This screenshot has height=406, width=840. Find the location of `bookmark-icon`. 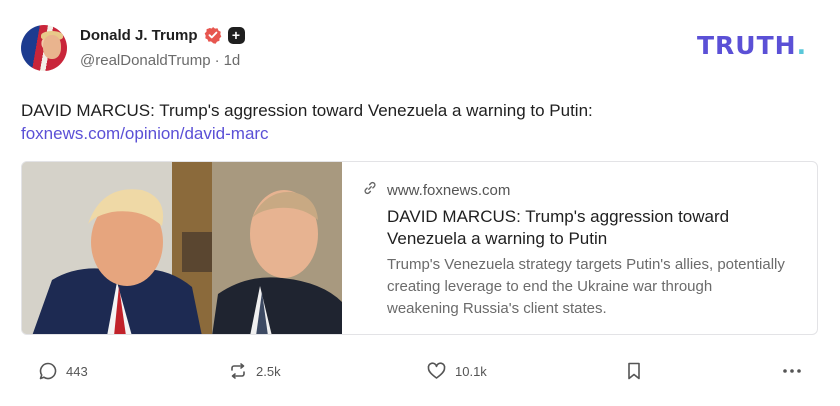

bookmark-icon is located at coordinates (634, 371).